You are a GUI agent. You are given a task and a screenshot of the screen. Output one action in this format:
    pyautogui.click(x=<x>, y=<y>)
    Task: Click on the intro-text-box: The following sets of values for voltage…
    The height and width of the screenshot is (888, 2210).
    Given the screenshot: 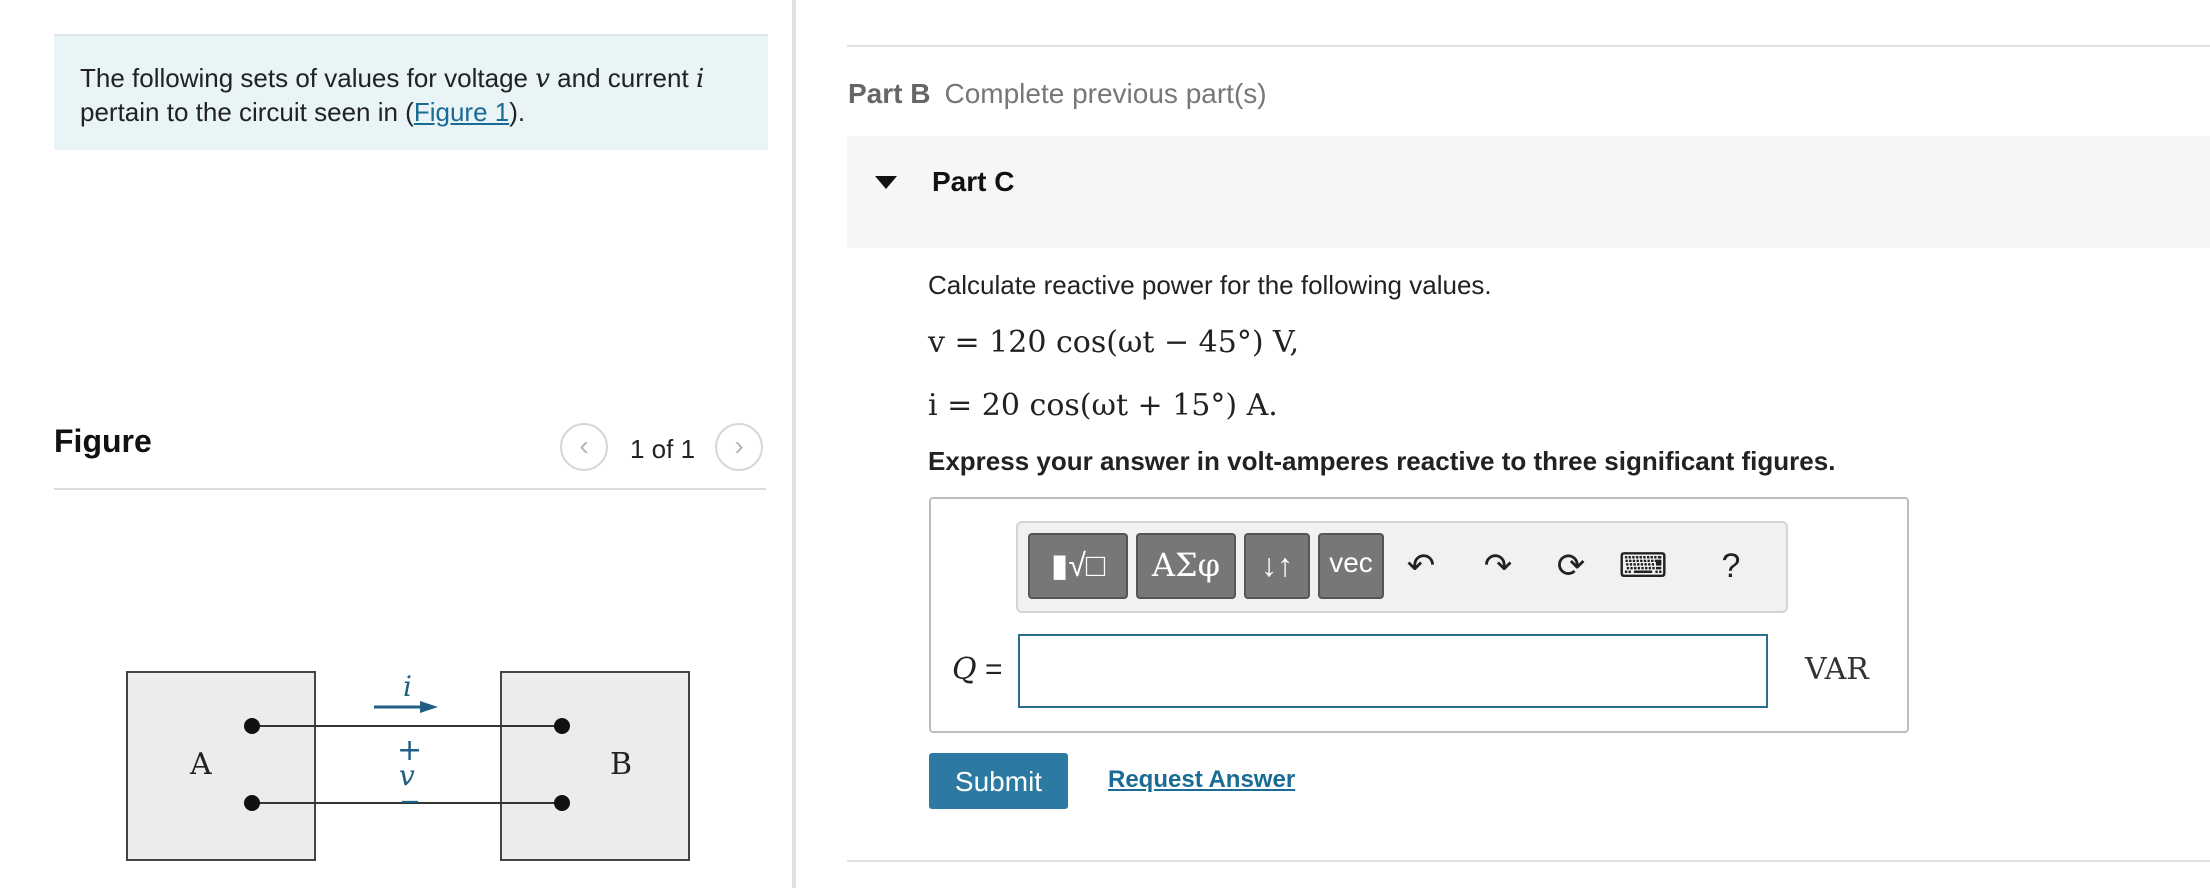 What is the action you would take?
    pyautogui.click(x=411, y=92)
    